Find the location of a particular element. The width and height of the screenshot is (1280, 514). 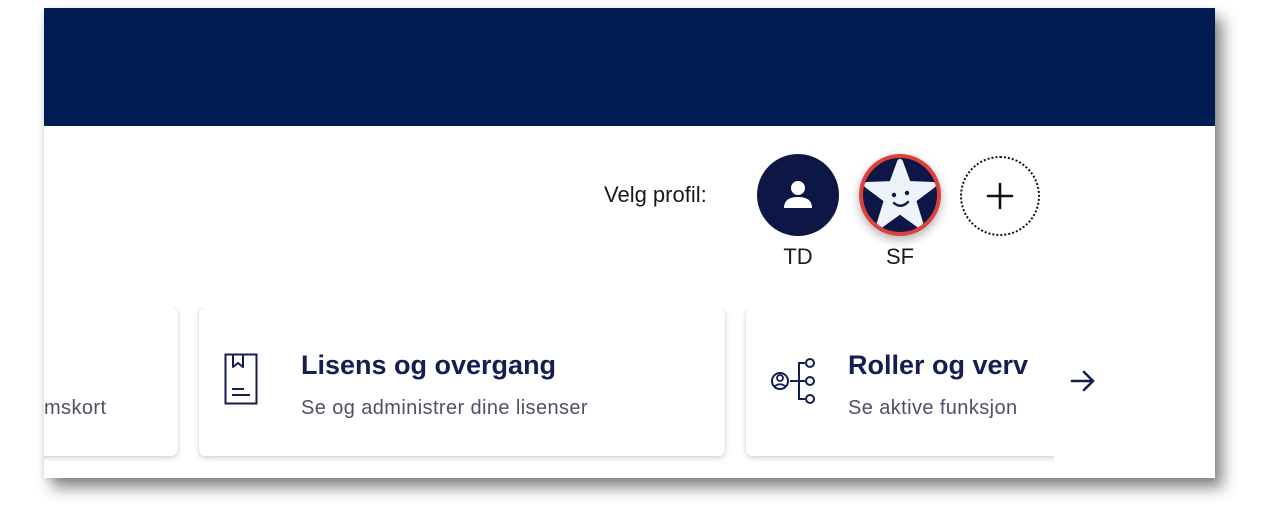

star-face-icon is located at coordinates (900, 194).